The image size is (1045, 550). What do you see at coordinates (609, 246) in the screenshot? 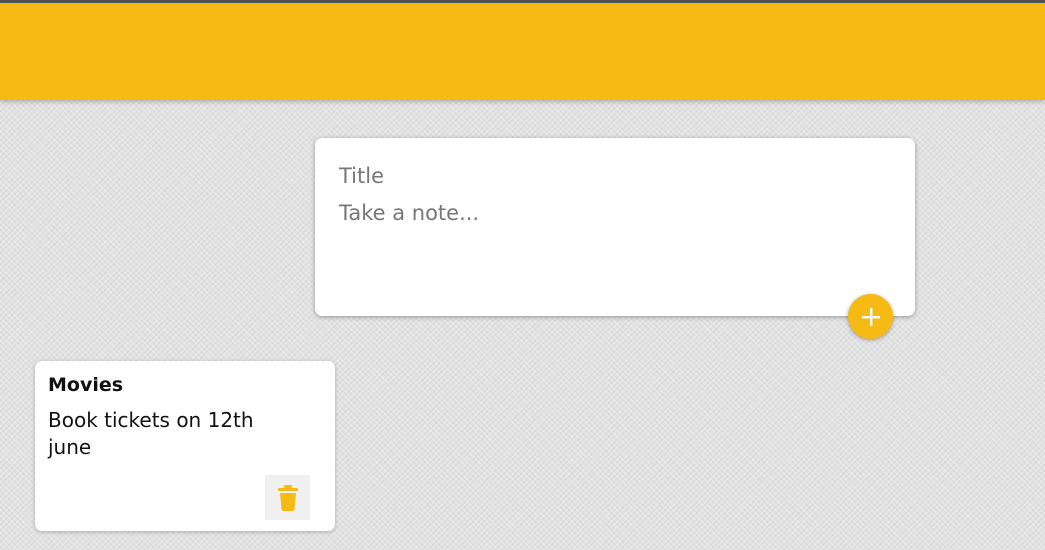
I see `note-content-input` at bounding box center [609, 246].